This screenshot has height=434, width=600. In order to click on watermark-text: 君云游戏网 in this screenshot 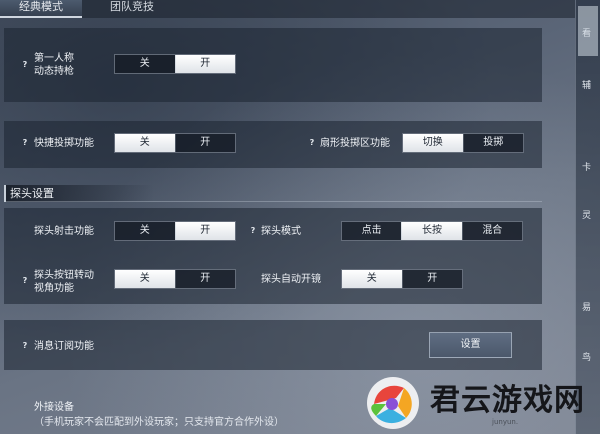, I will do `click(507, 400)`.